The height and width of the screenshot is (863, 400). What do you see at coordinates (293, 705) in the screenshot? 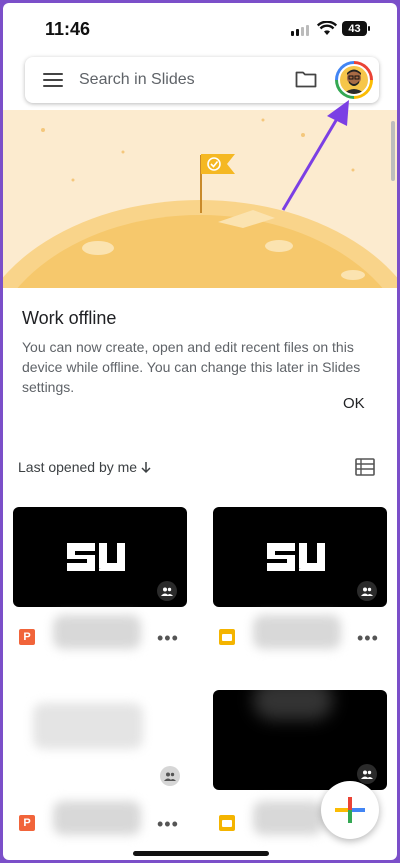
I see `thumbnail-redacted` at bounding box center [293, 705].